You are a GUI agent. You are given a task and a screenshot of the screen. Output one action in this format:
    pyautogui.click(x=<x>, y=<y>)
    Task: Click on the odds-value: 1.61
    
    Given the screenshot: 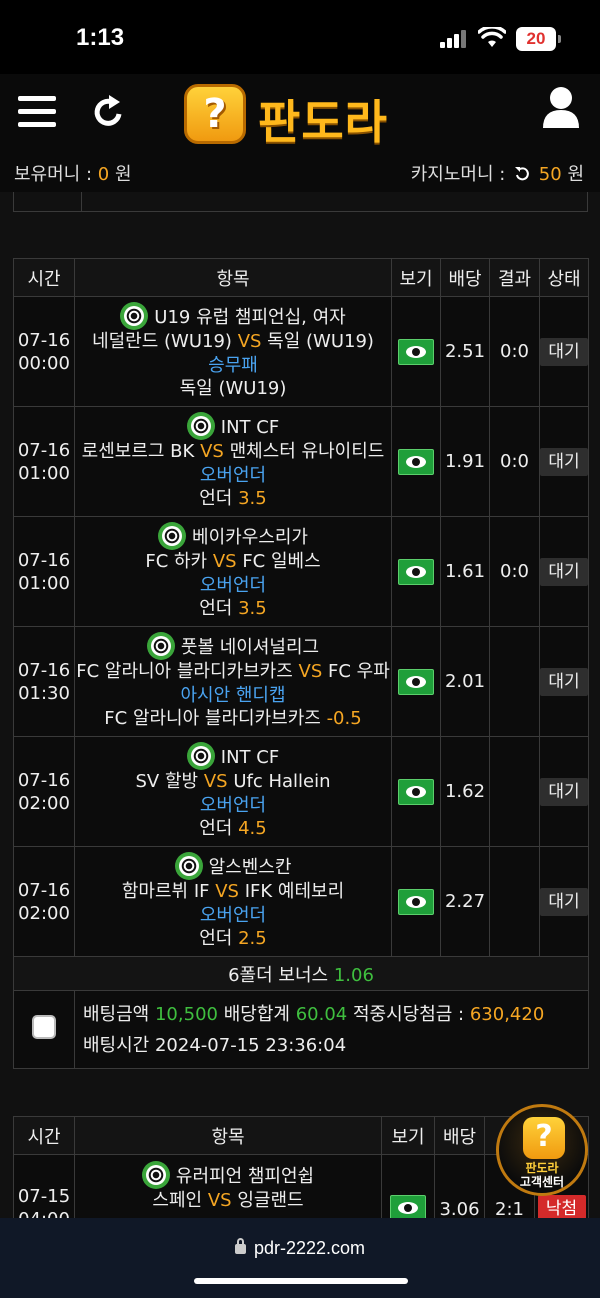 What is the action you would take?
    pyautogui.click(x=465, y=571)
    